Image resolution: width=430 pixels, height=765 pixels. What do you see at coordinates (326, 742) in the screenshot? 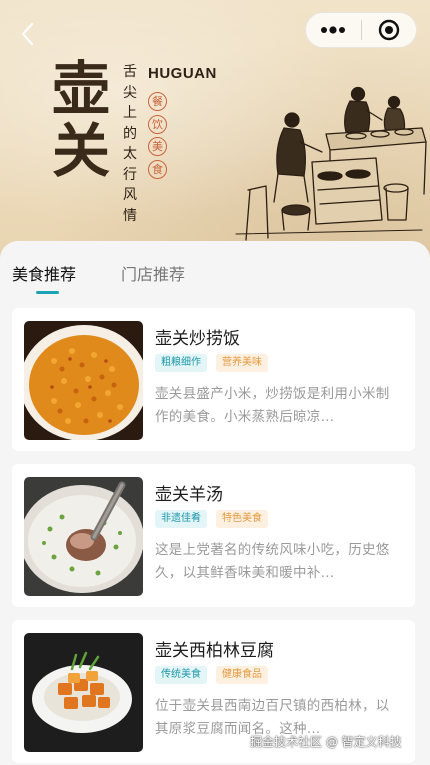
I see `watermark-text: 掘金技术社区 @ 智定义科技` at bounding box center [326, 742].